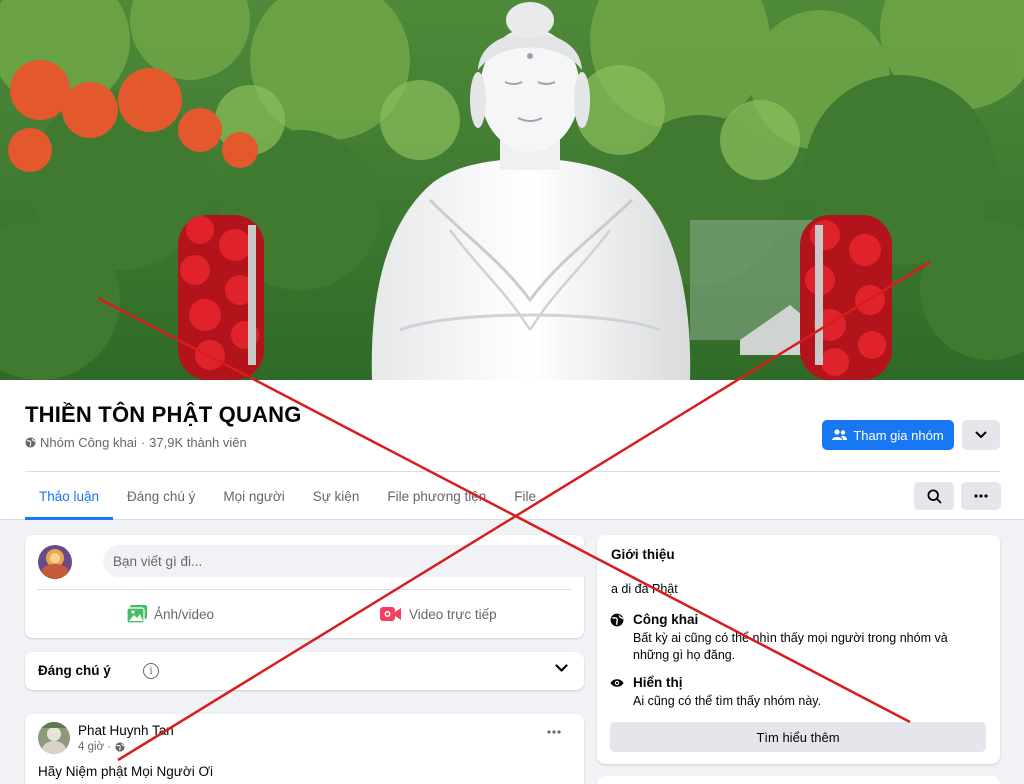 This screenshot has width=1024, height=784. Describe the element at coordinates (617, 683) in the screenshot. I see `eye-icon` at that location.